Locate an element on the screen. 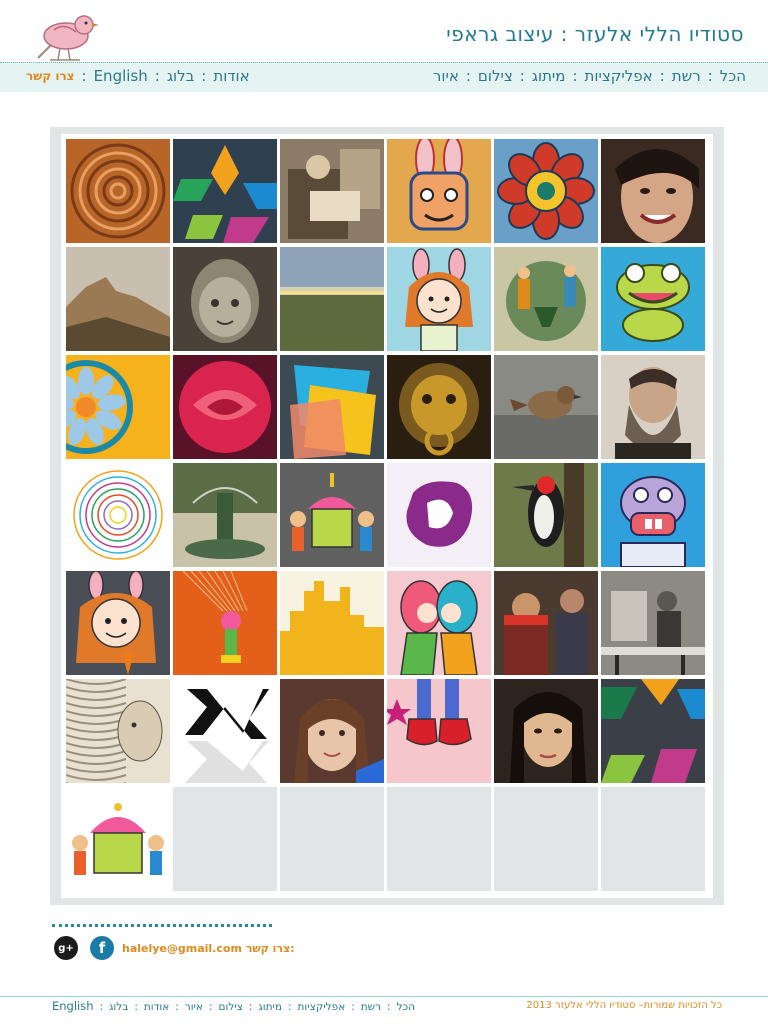 The width and height of the screenshot is (768, 1024). nav-item-apps: אפליקציות is located at coordinates (619, 76).